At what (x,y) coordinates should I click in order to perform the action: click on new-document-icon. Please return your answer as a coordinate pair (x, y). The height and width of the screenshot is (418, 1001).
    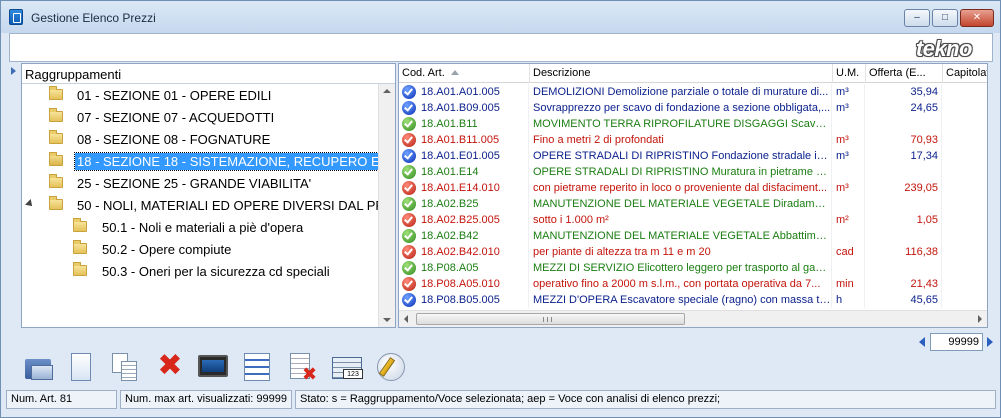
    Looking at the image, I should click on (81, 367).